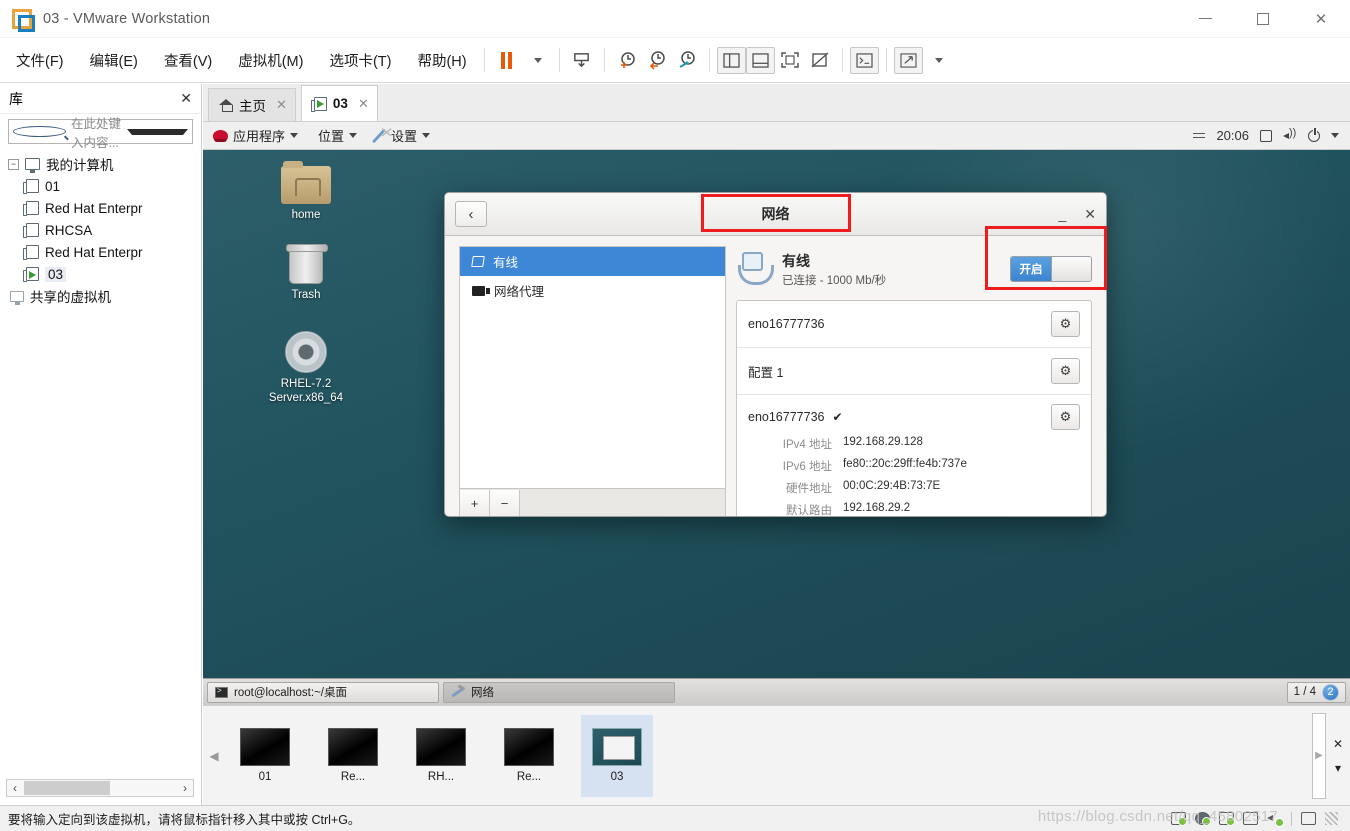 The width and height of the screenshot is (1350, 831). Describe the element at coordinates (731, 60) in the screenshot. I see `show-library-button` at that location.